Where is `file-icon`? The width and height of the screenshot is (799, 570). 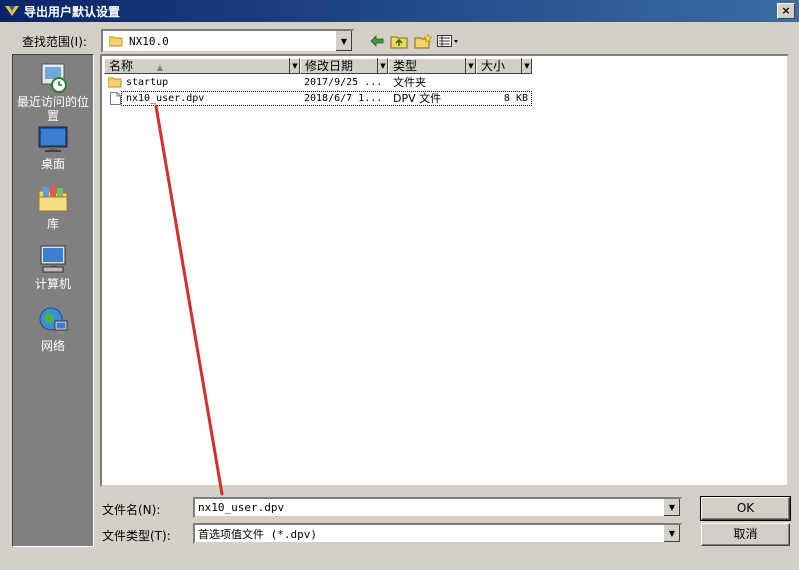
file-icon is located at coordinates (115, 98).